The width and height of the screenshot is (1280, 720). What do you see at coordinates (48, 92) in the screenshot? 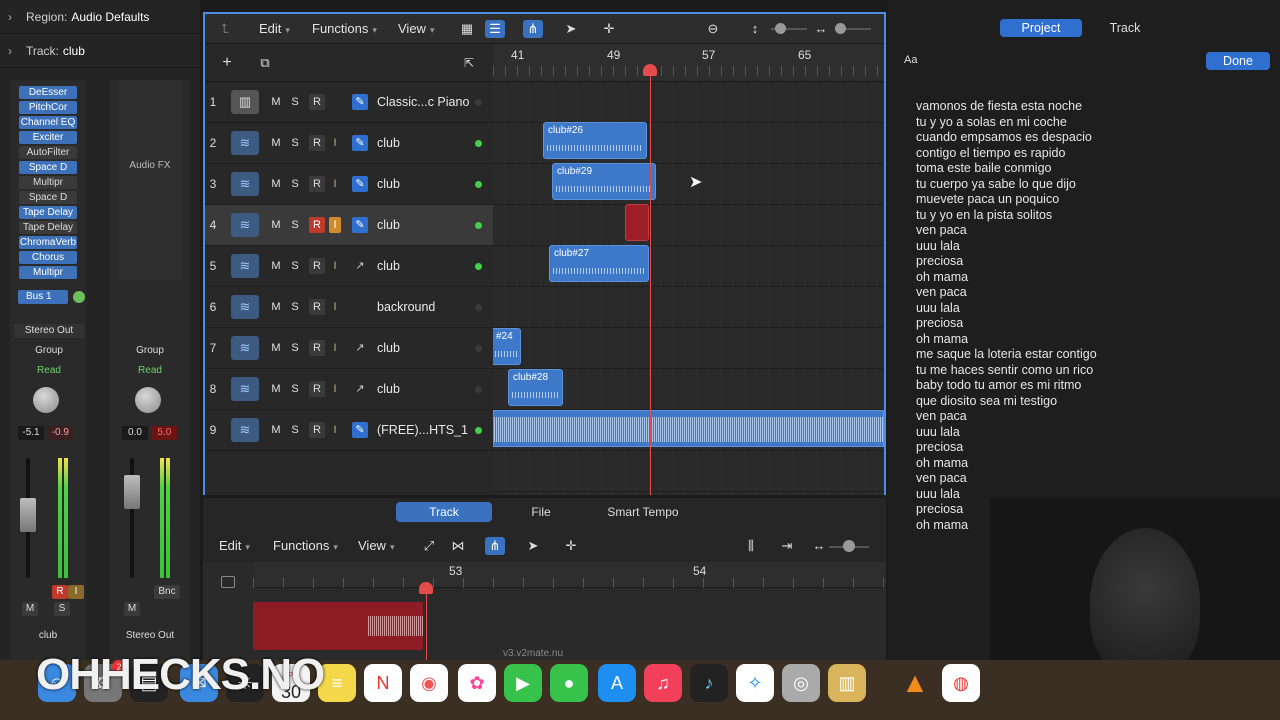
I see `plugin-slot: DeEsser` at bounding box center [48, 92].